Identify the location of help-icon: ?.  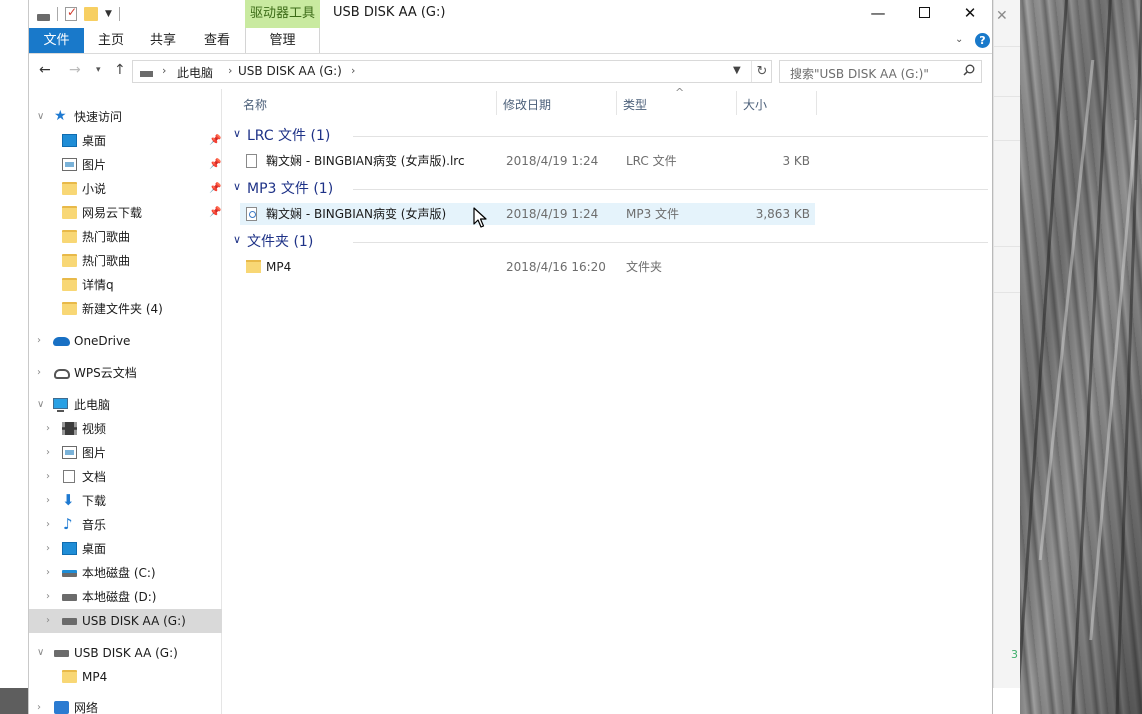
(982, 40).